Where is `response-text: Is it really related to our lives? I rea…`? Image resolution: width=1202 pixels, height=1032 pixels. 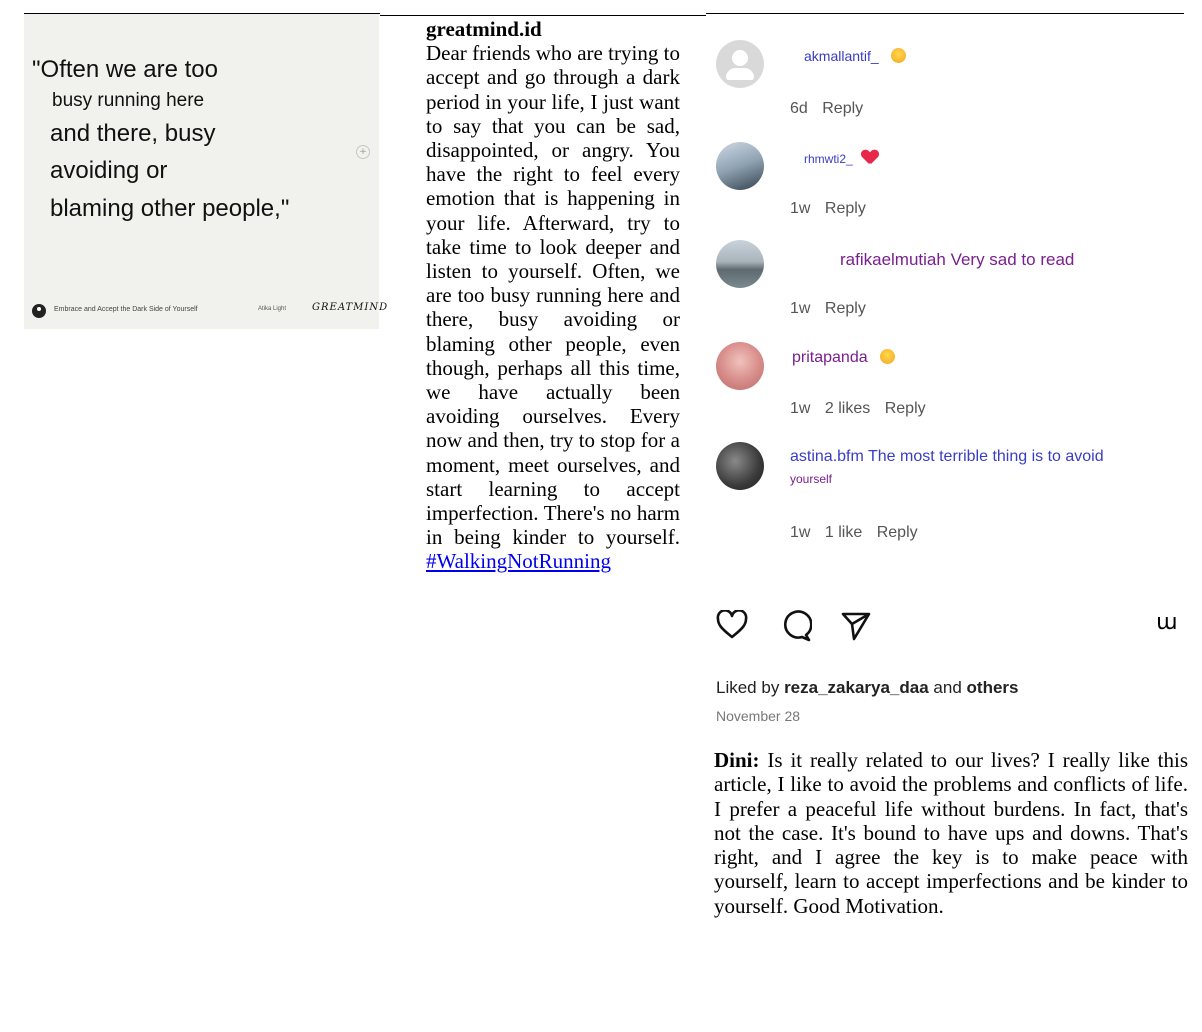 response-text: Is it really related to our lives? I rea… is located at coordinates (951, 833).